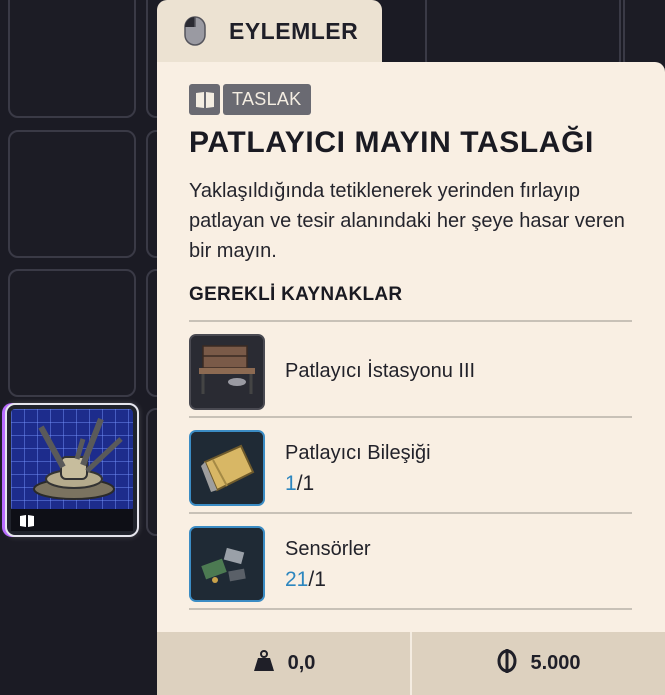 This screenshot has width=665, height=695. What do you see at coordinates (227, 564) in the screenshot?
I see `sensors-image` at bounding box center [227, 564].